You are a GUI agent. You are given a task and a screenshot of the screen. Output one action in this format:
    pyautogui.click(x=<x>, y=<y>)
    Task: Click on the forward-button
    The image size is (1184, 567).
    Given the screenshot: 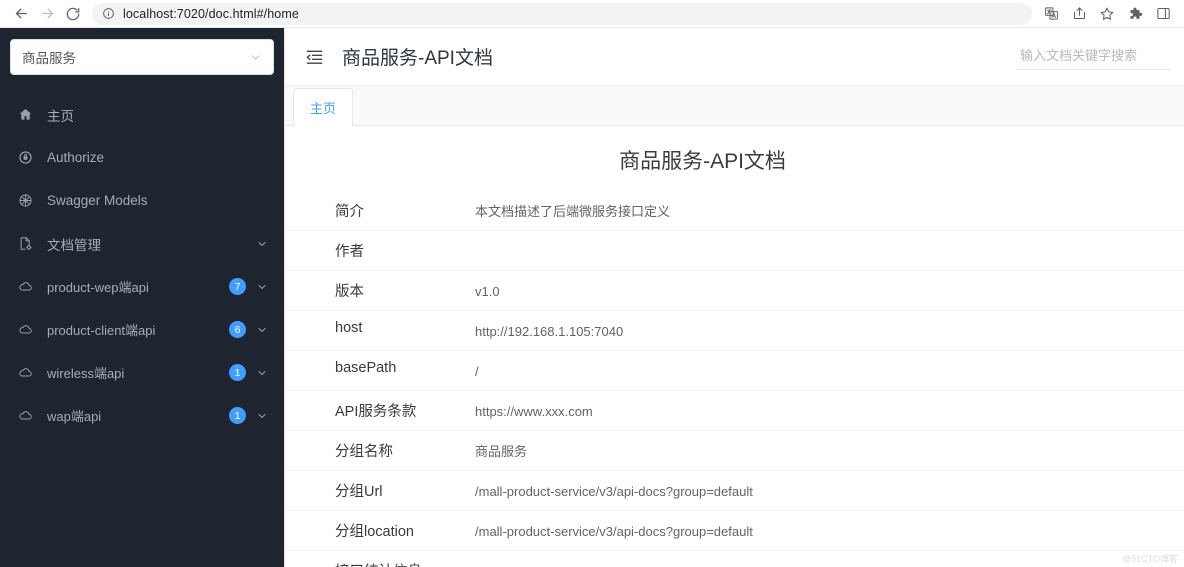 What is the action you would take?
    pyautogui.click(x=47, y=14)
    